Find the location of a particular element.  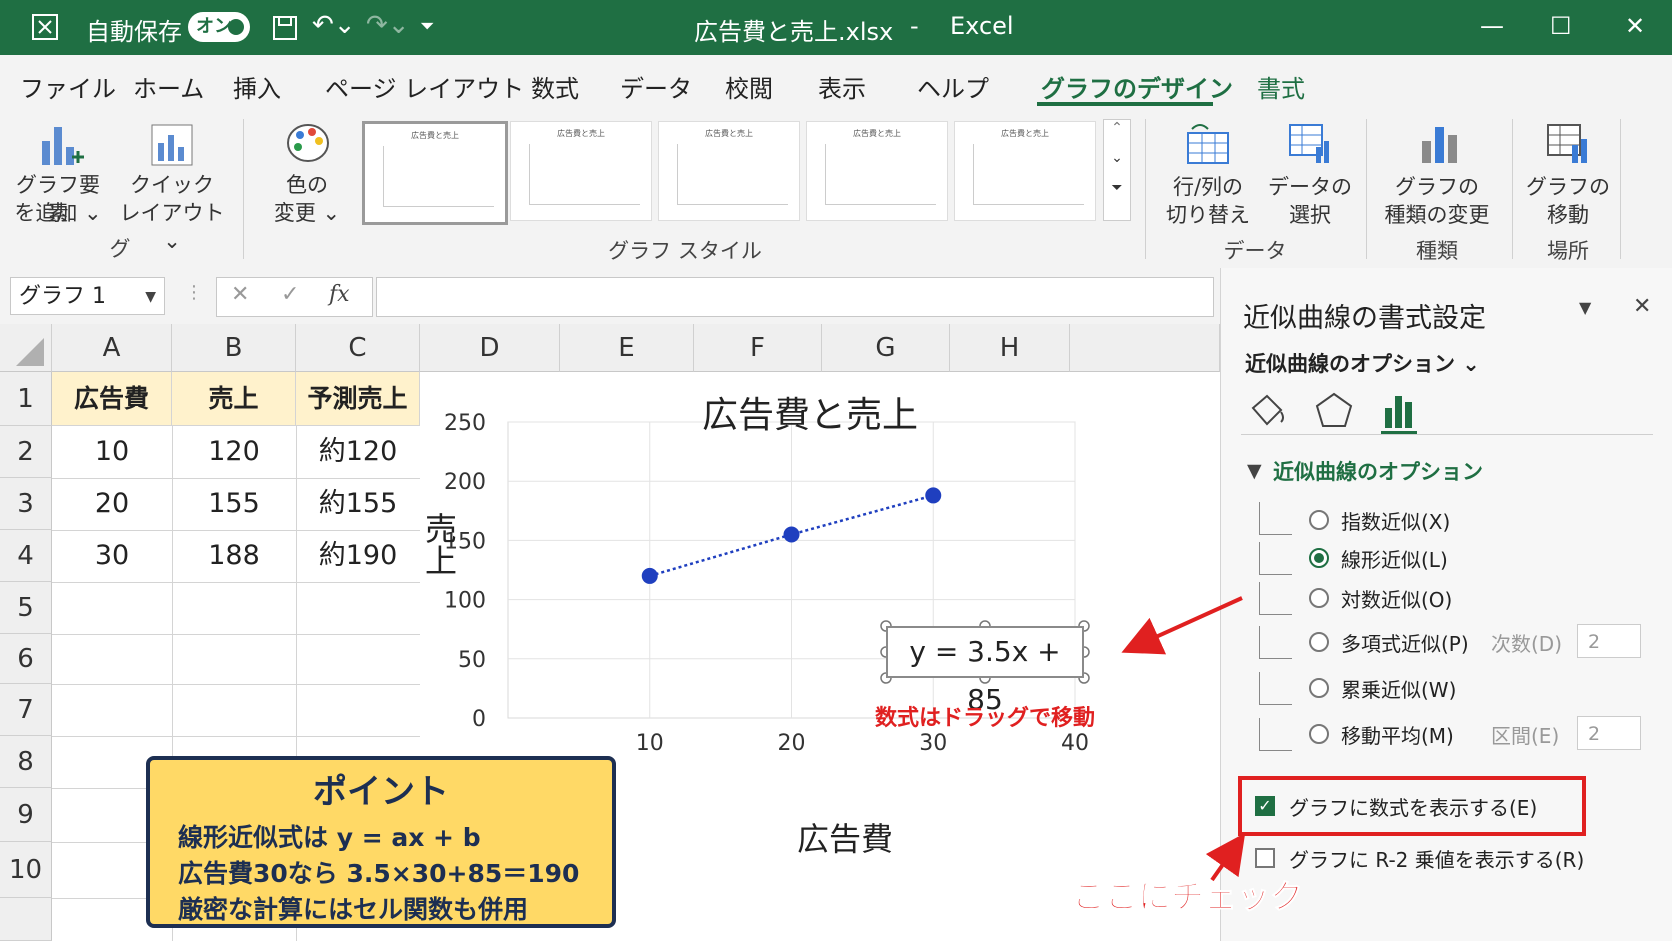

trendline-equation-label: y = 3.5x + 85 is located at coordinates (985, 671).